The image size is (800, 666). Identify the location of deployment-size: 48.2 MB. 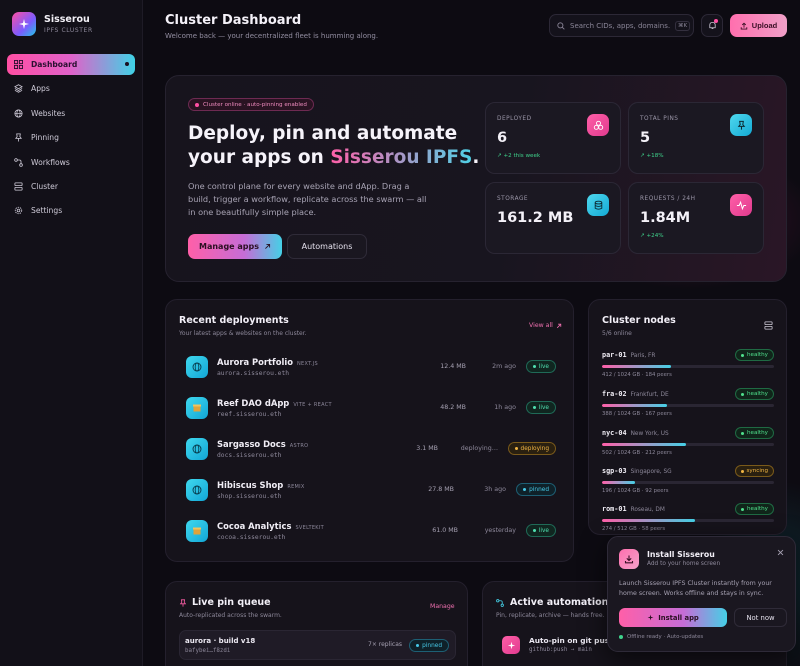
(453, 407).